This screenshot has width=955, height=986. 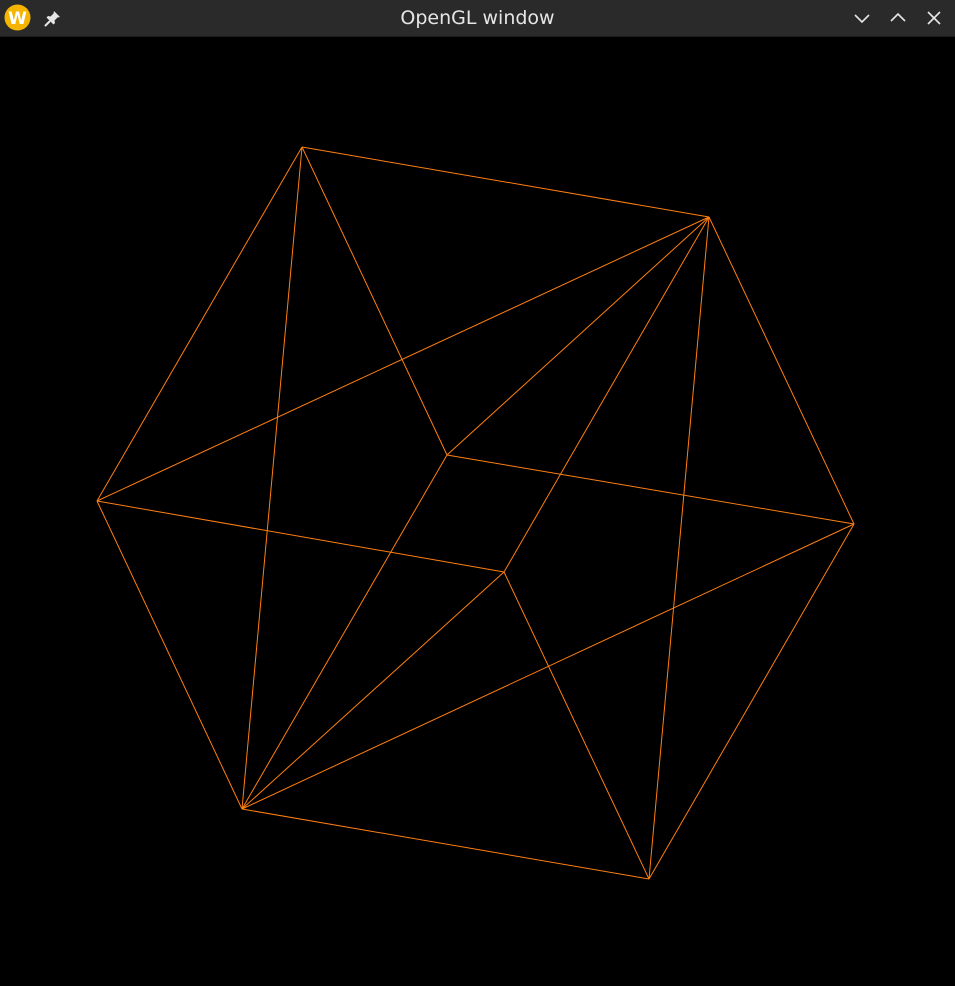 What do you see at coordinates (300, 536) in the screenshot?
I see `cube-edge-fh` at bounding box center [300, 536].